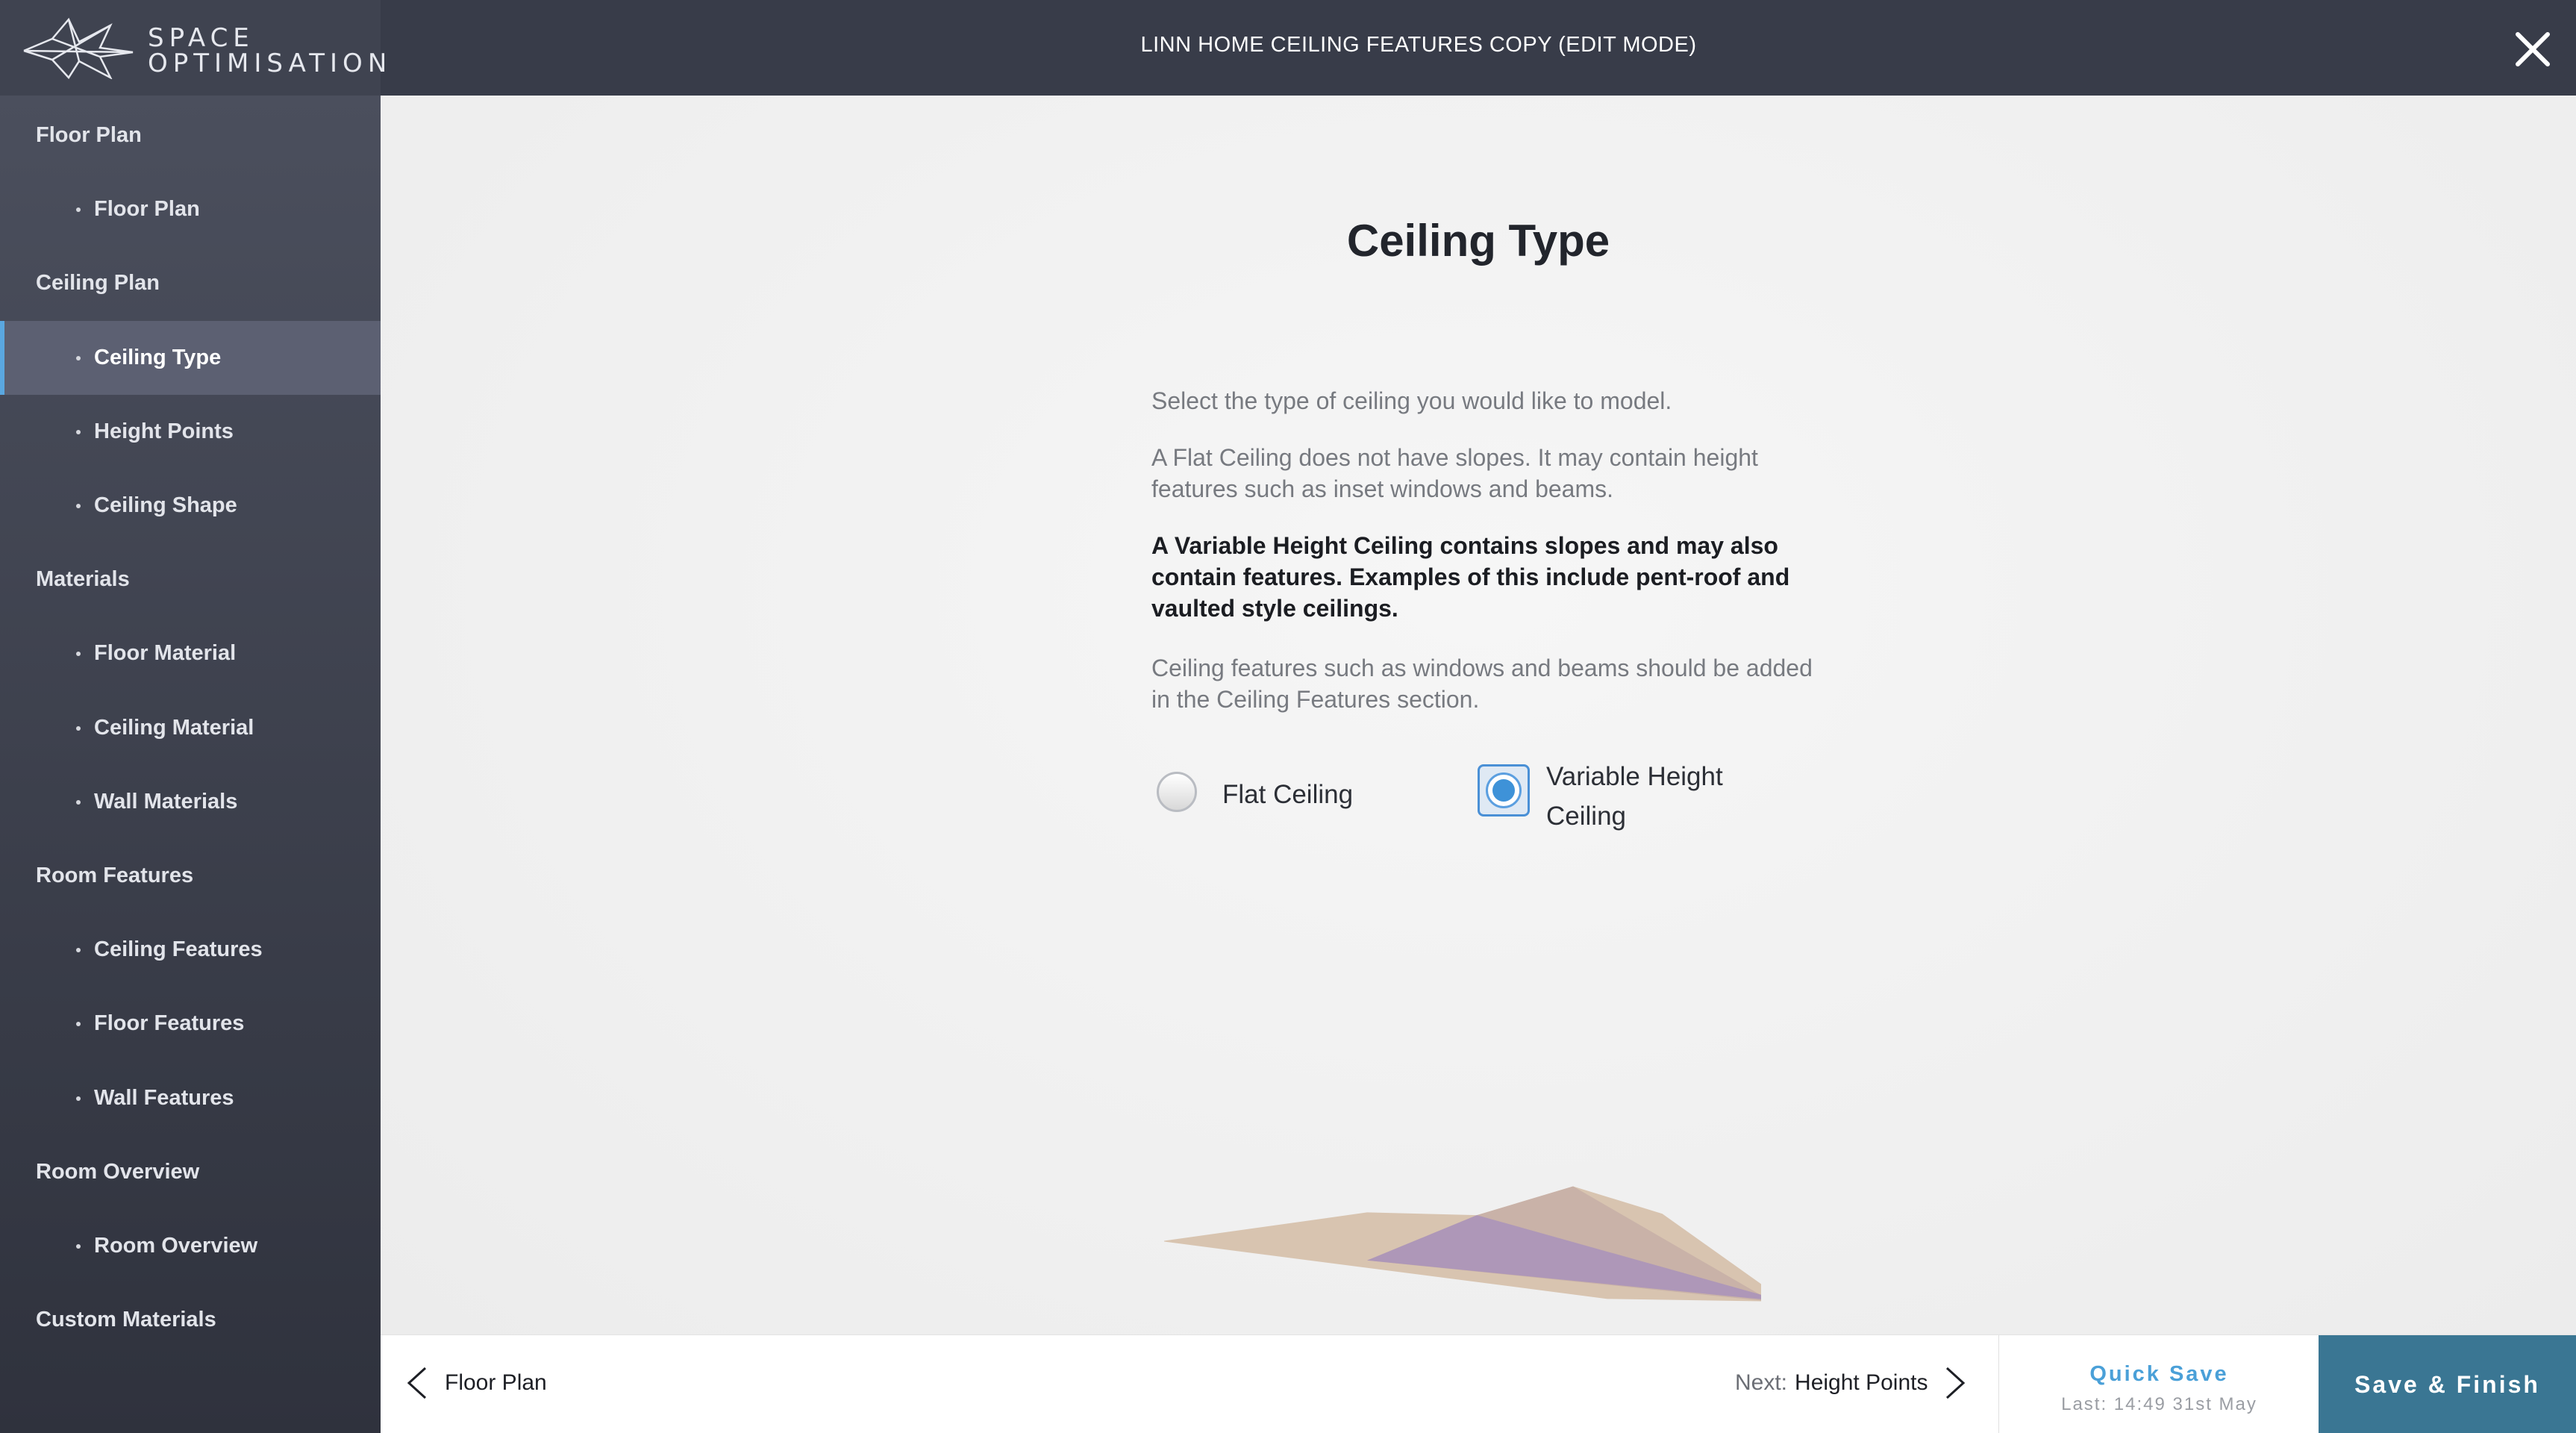  What do you see at coordinates (190, 135) in the screenshot?
I see `sidebar-section-floor-plan: Floor Plan` at bounding box center [190, 135].